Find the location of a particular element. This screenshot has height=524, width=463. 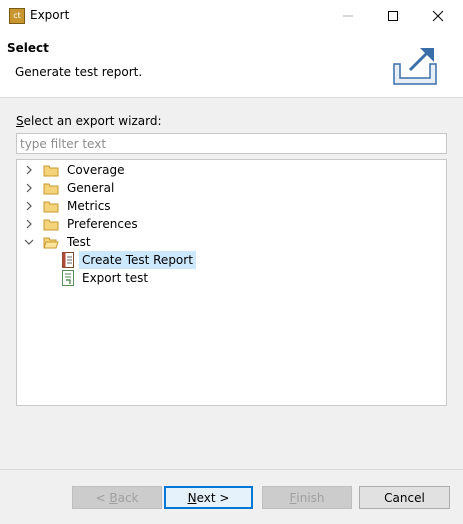

filter-label-text: elect an export wizard: is located at coordinates (92, 121).